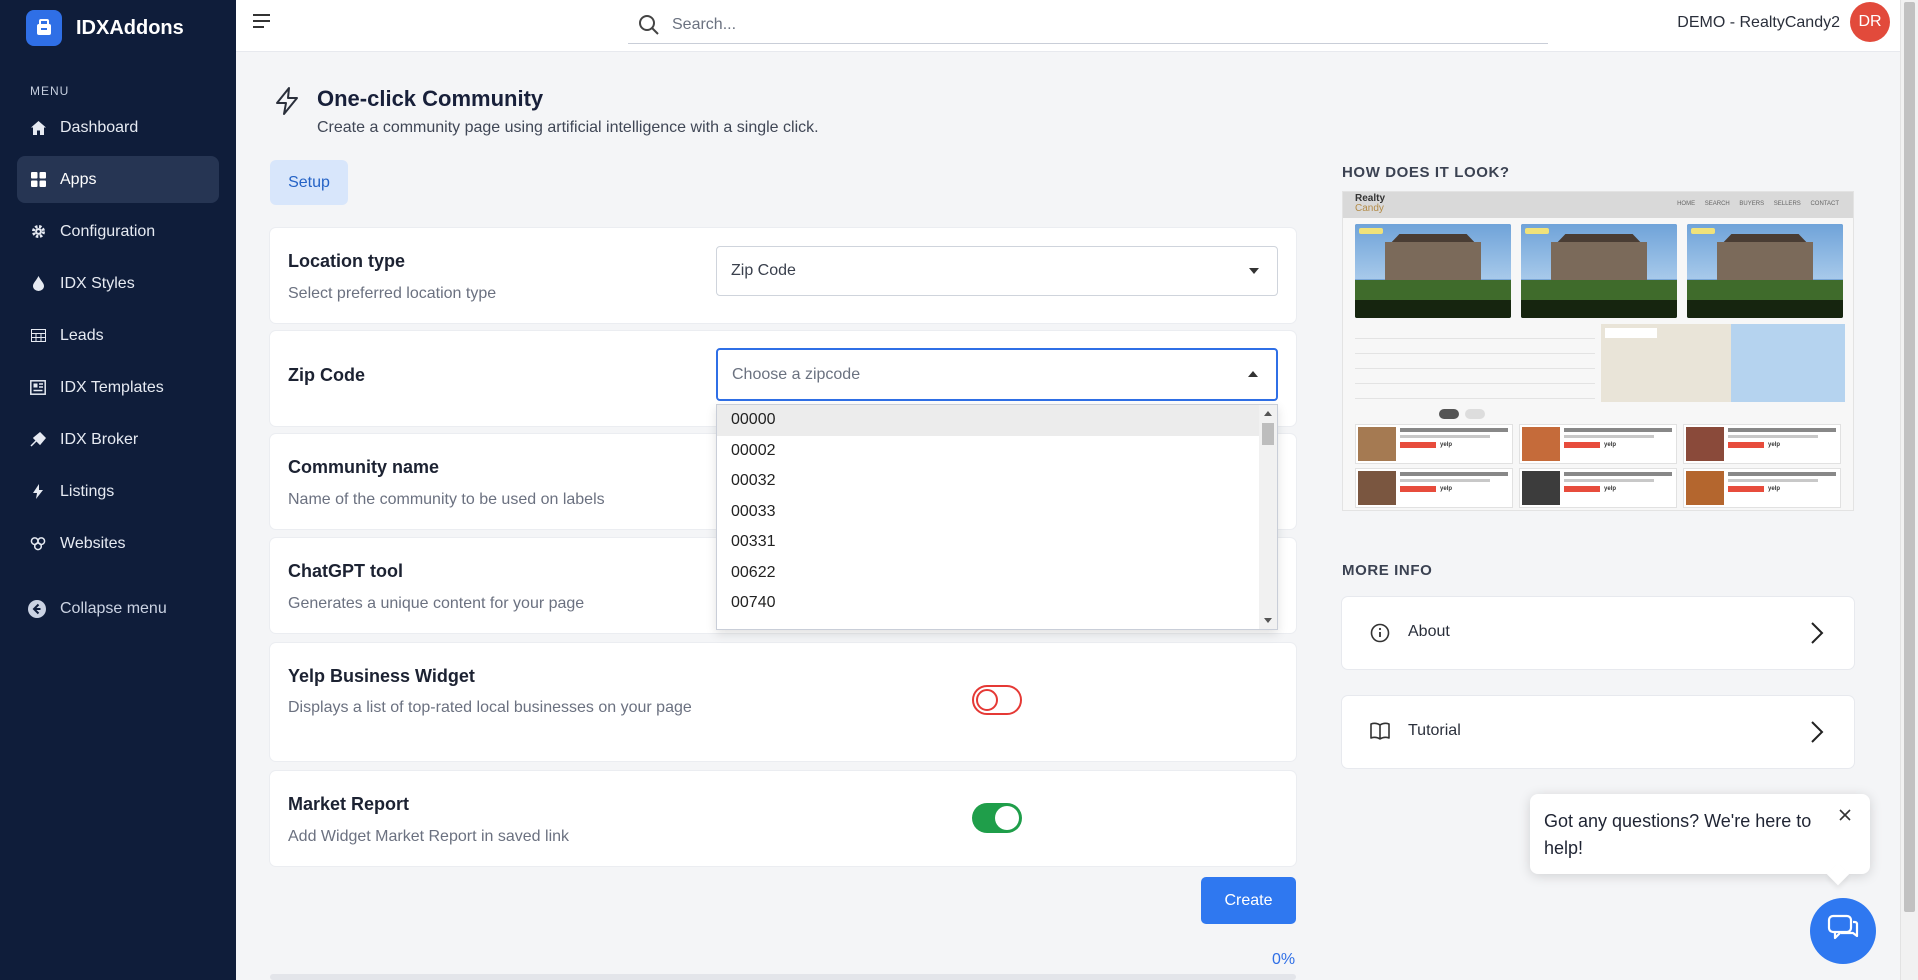 This screenshot has width=1918, height=980. I want to click on progress-bar, so click(783, 977).